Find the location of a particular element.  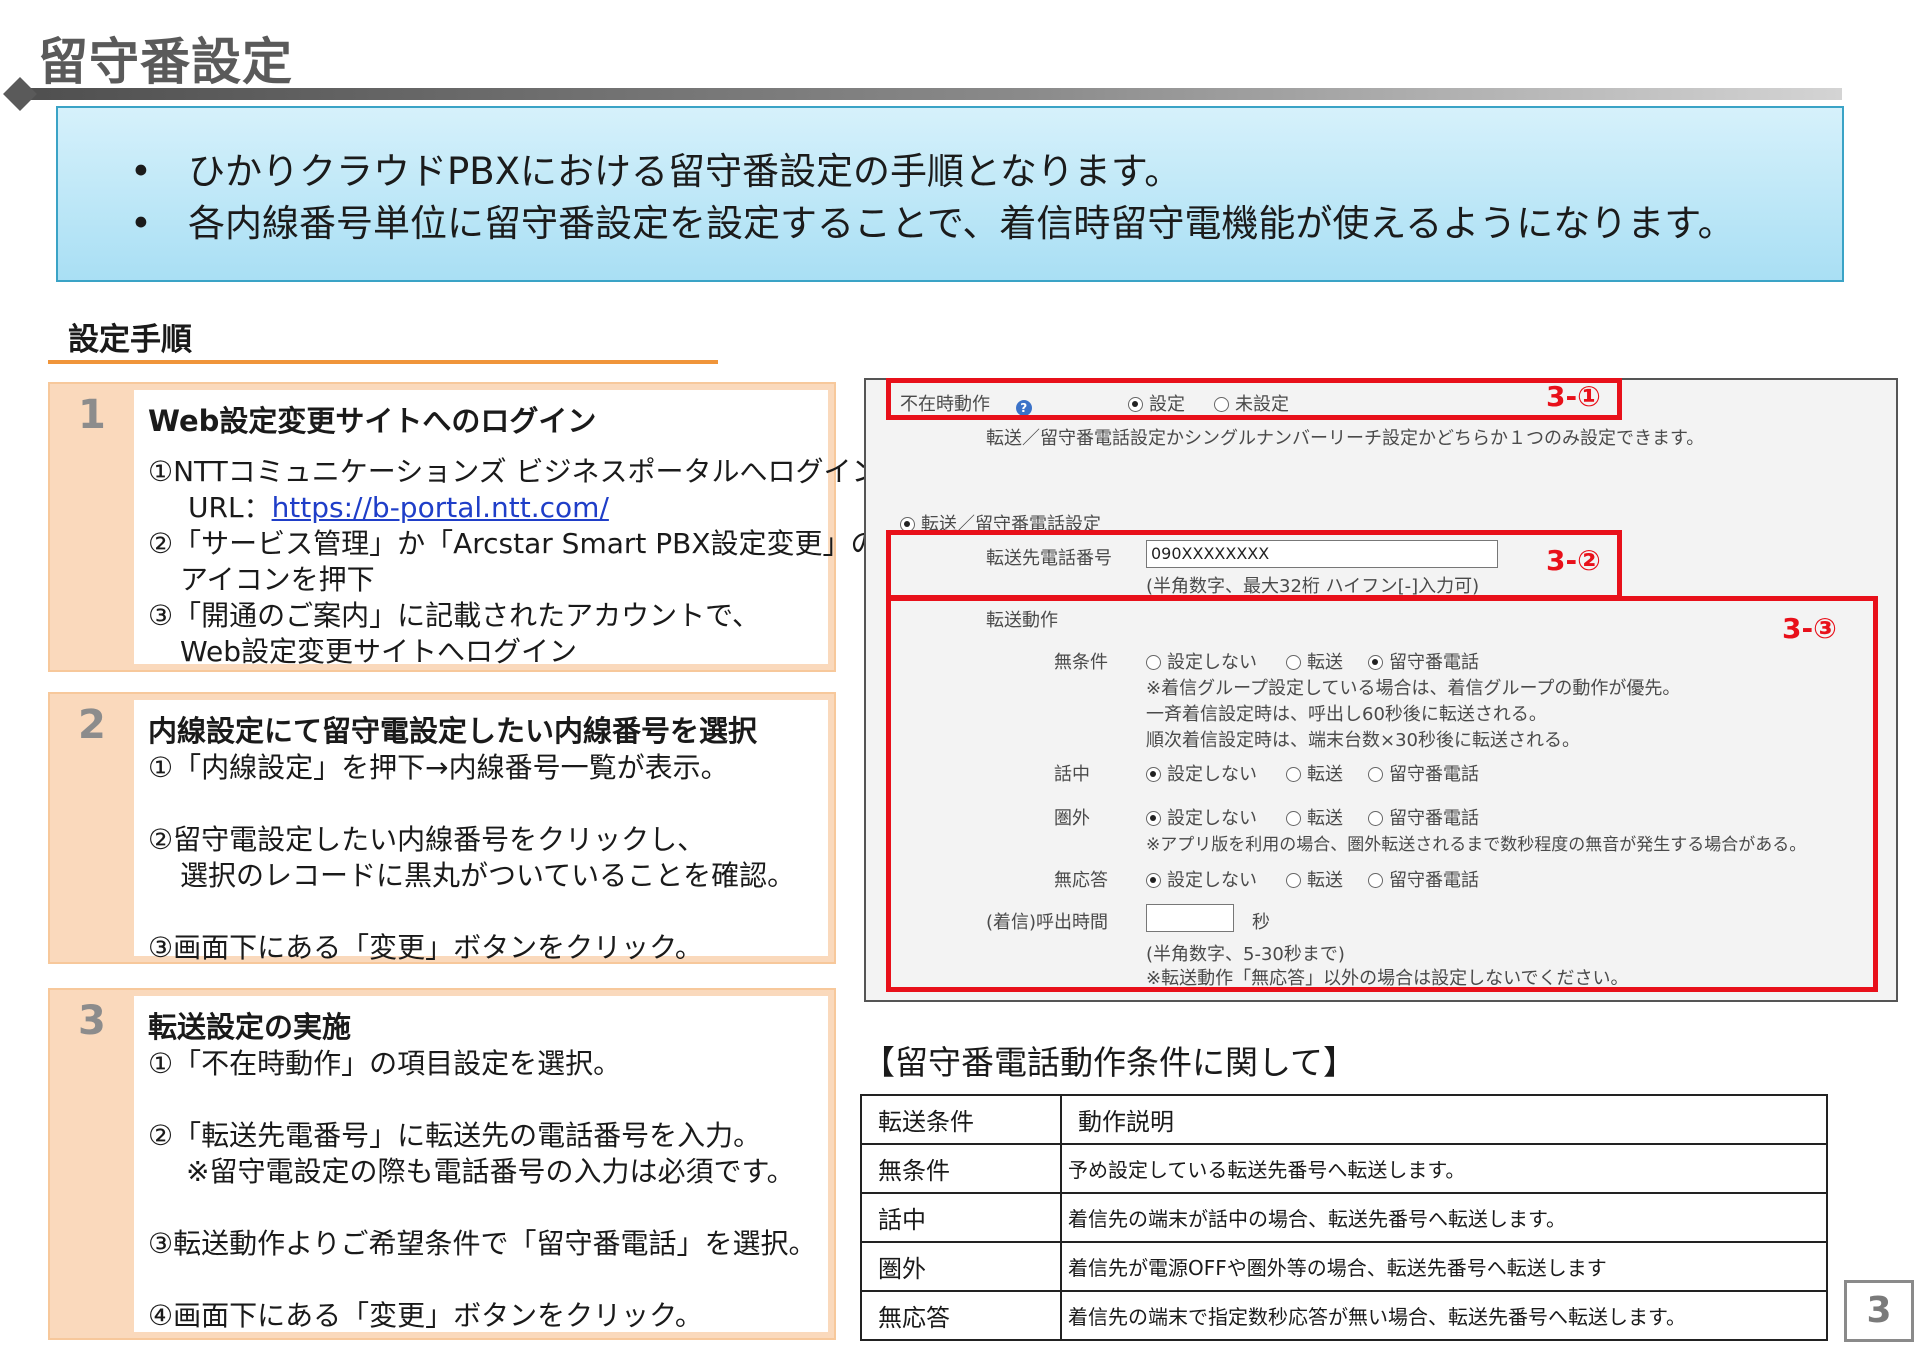

table-cell: 着信先の端末で指定数秒応答が無い場合、転送先番号へ転送します。 is located at coordinates (1444, 1315).